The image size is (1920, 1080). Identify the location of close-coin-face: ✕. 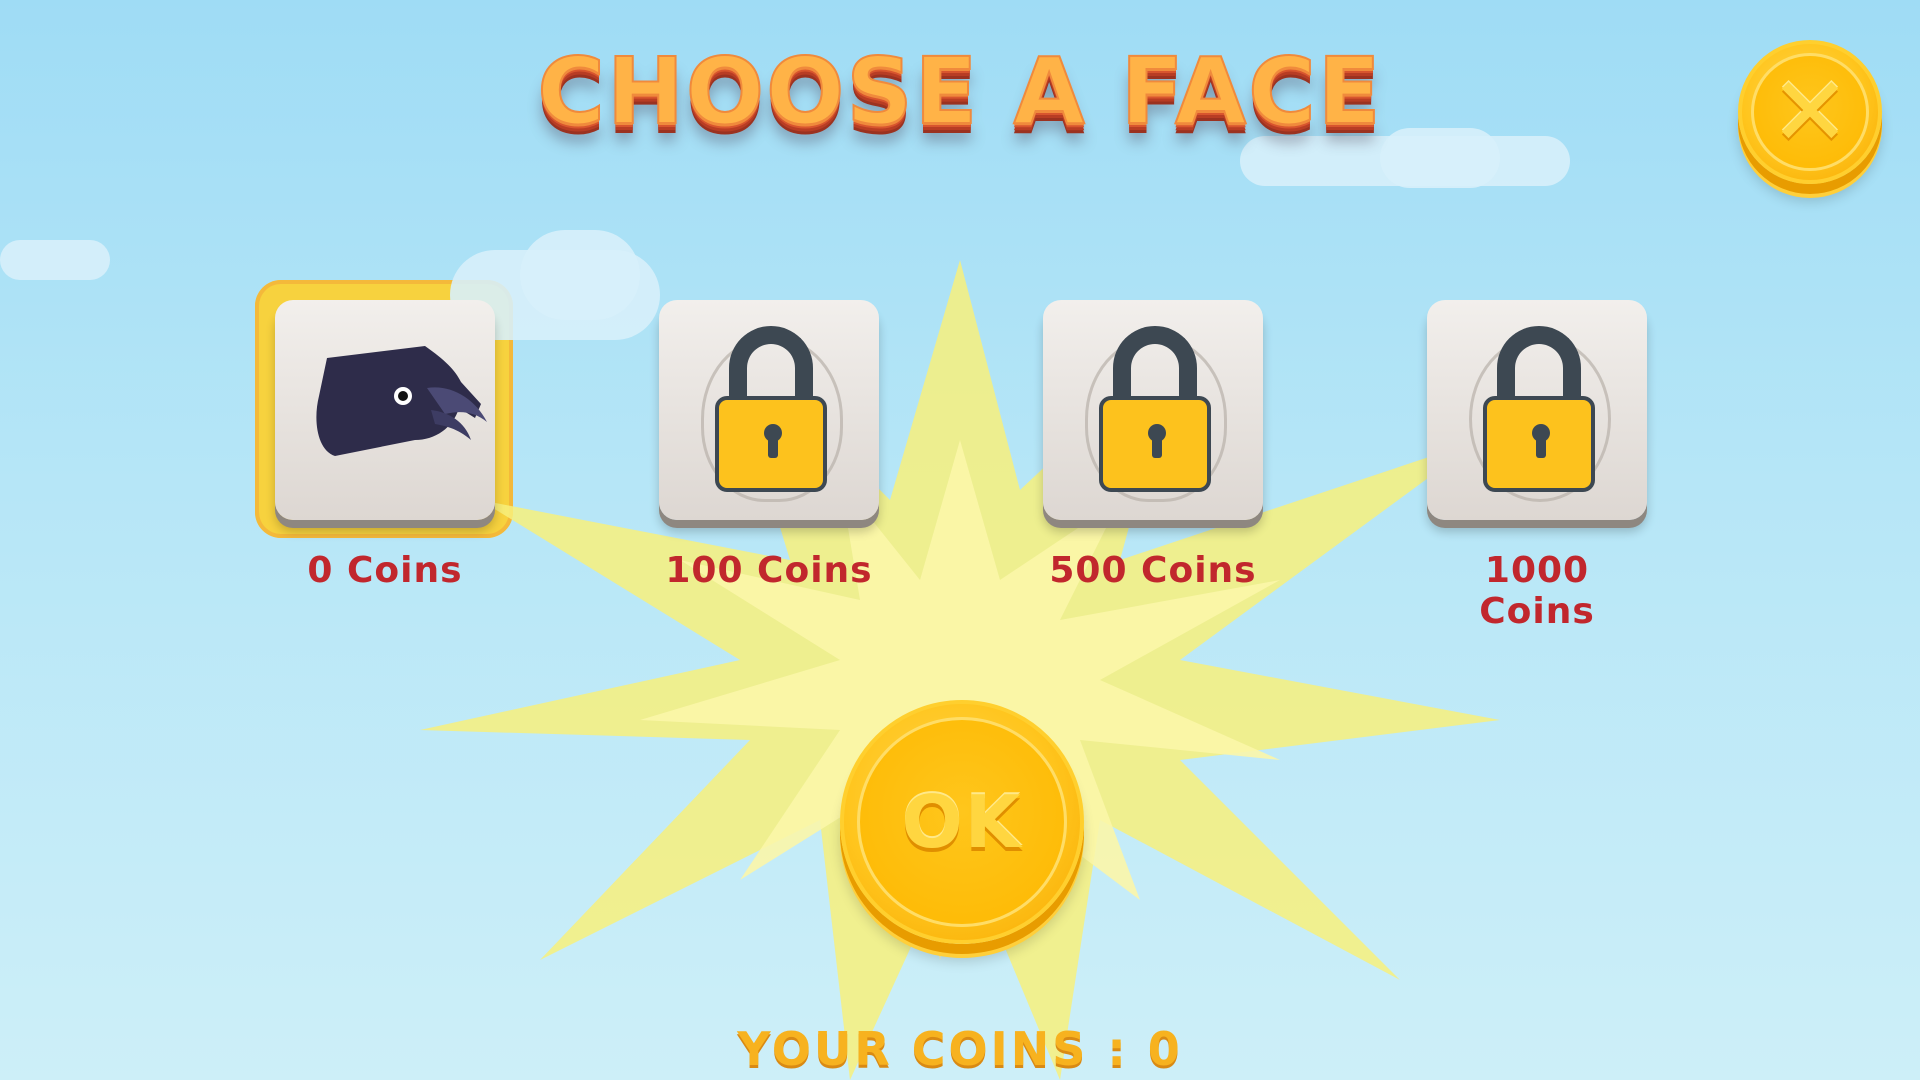
(1810, 112).